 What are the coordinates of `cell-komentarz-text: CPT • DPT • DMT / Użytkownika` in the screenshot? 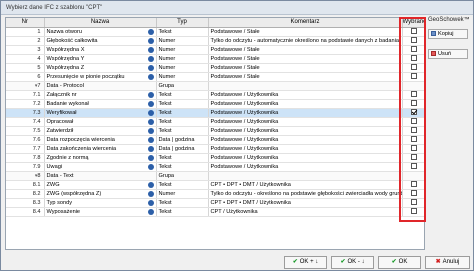 It's located at (250, 184).